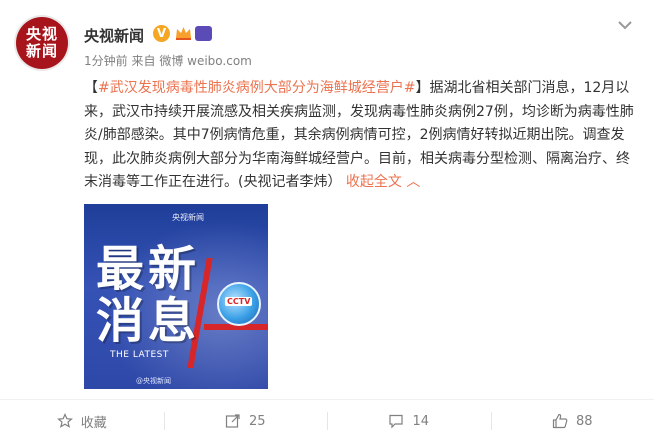 The height and width of the screenshot is (442, 654). Describe the element at coordinates (143, 61) in the screenshot. I see `source-prefix: 来自` at that location.